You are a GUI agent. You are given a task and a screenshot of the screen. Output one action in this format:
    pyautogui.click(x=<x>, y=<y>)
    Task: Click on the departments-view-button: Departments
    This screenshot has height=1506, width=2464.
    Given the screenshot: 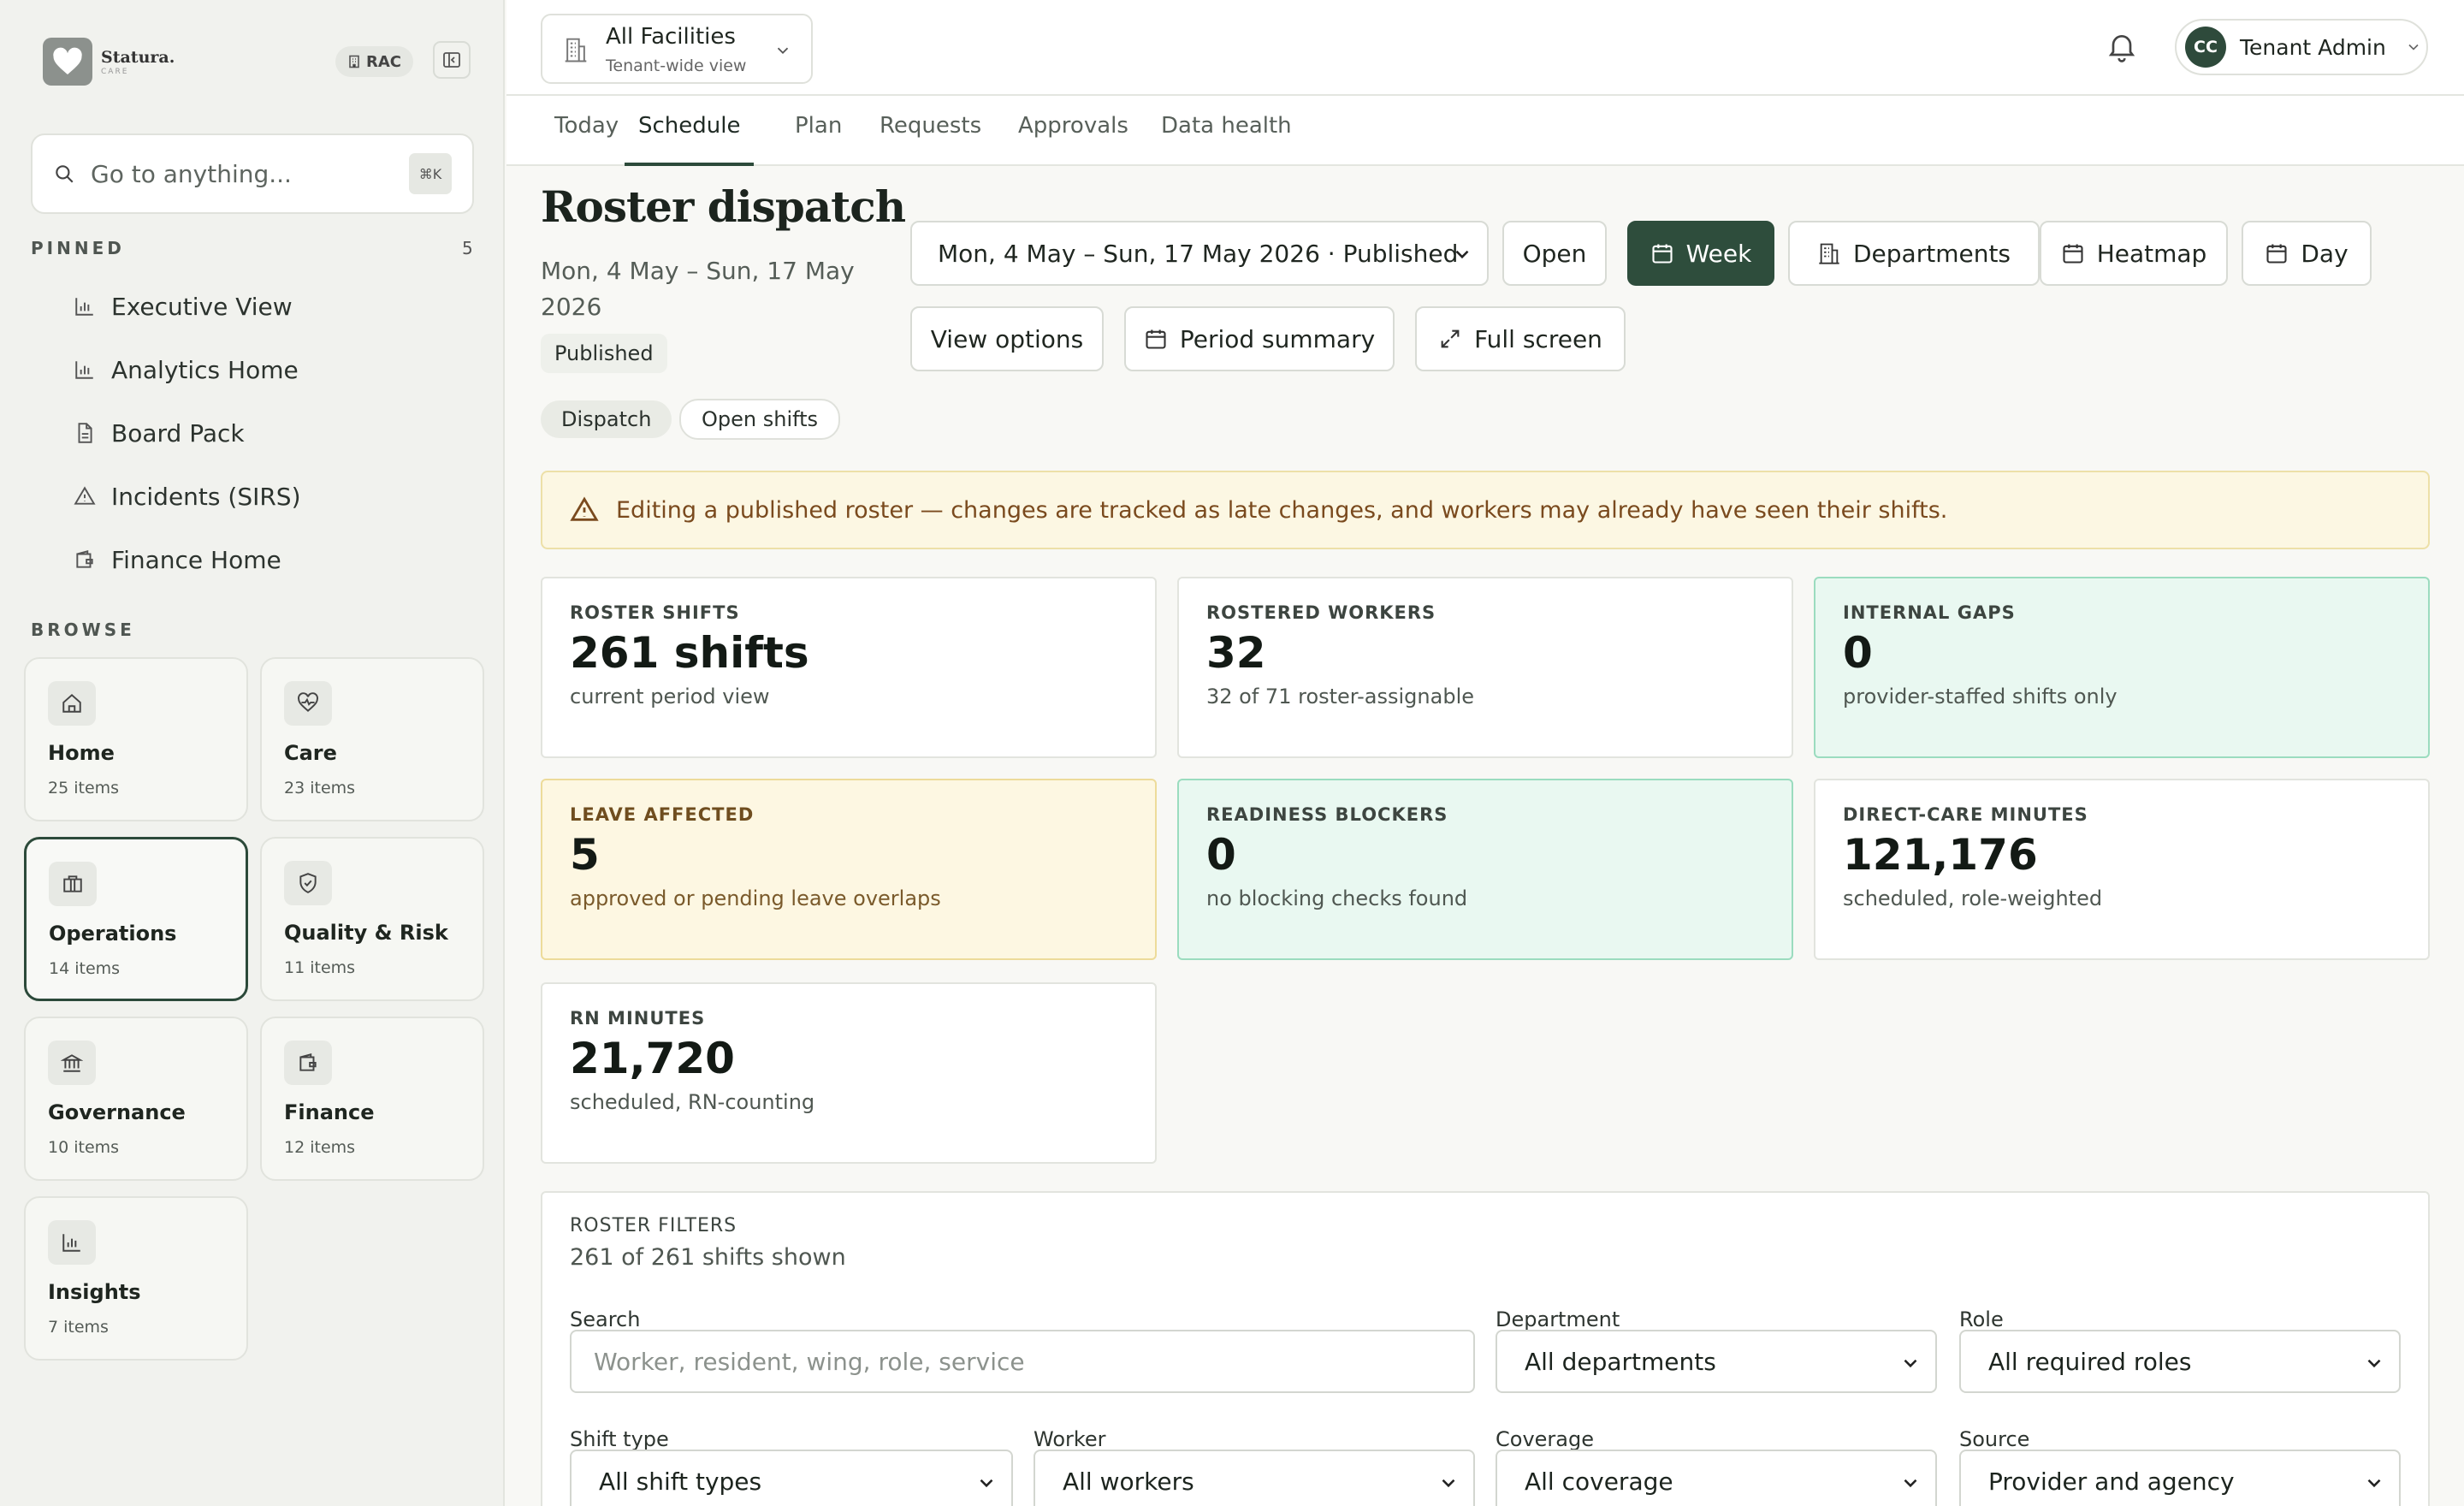 What is the action you would take?
    pyautogui.click(x=1914, y=253)
    